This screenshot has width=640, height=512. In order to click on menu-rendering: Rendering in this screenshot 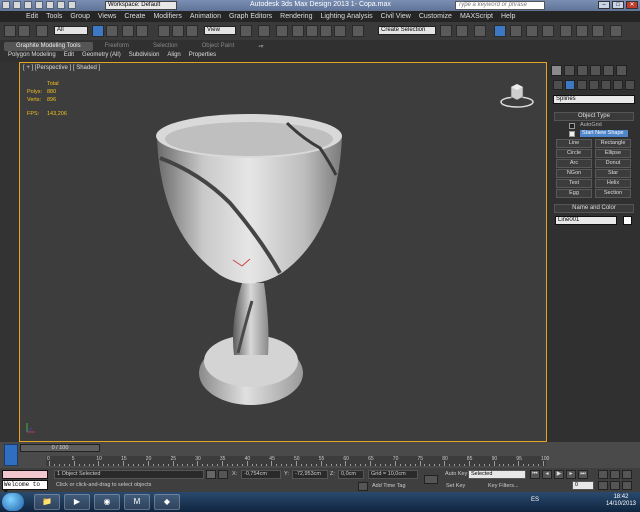, I will do `click(296, 16)`.